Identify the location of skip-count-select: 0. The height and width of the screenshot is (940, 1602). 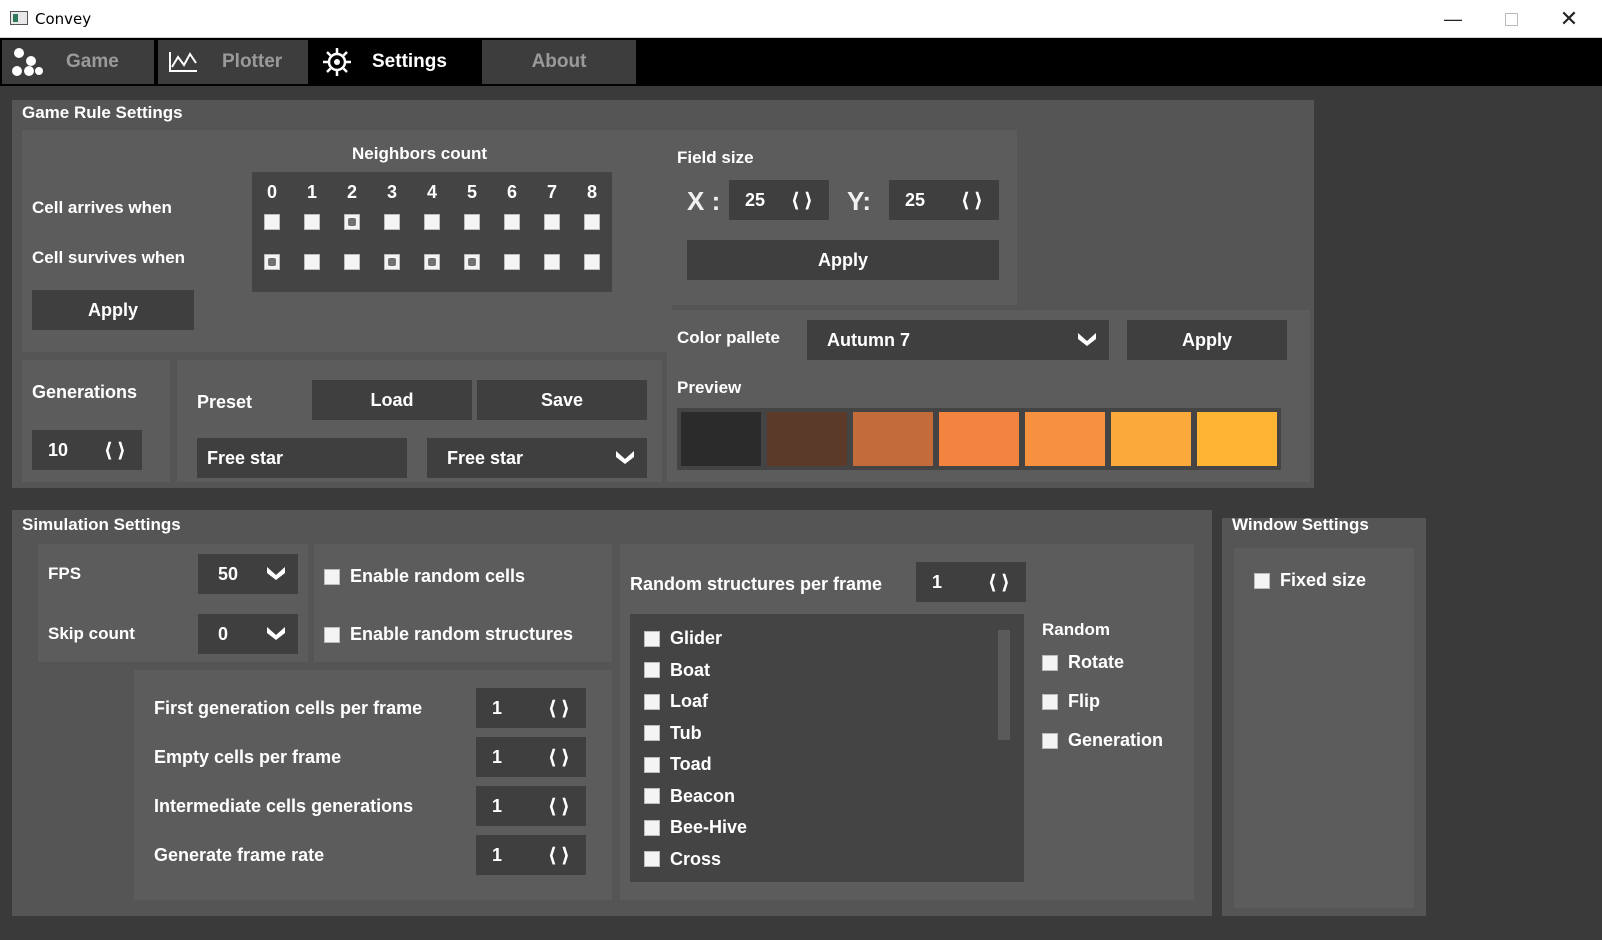
(248, 634).